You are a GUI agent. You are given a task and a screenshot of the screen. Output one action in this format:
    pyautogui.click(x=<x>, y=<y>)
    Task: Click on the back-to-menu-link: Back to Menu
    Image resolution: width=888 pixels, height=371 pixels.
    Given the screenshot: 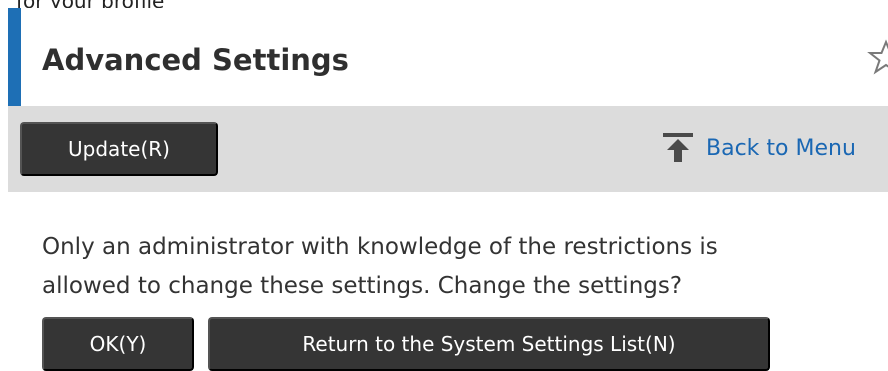 What is the action you would take?
    pyautogui.click(x=758, y=148)
    